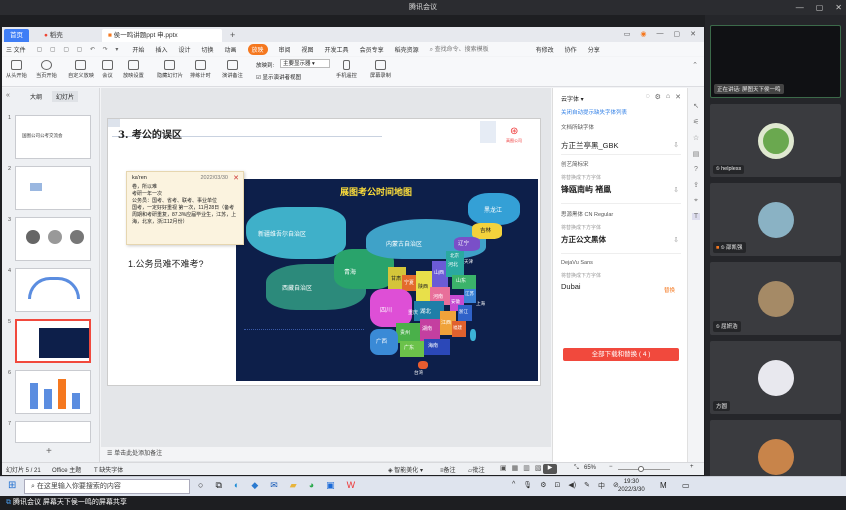 The width and height of the screenshot is (846, 510). I want to click on notification-icon: ▭, so click(686, 485).